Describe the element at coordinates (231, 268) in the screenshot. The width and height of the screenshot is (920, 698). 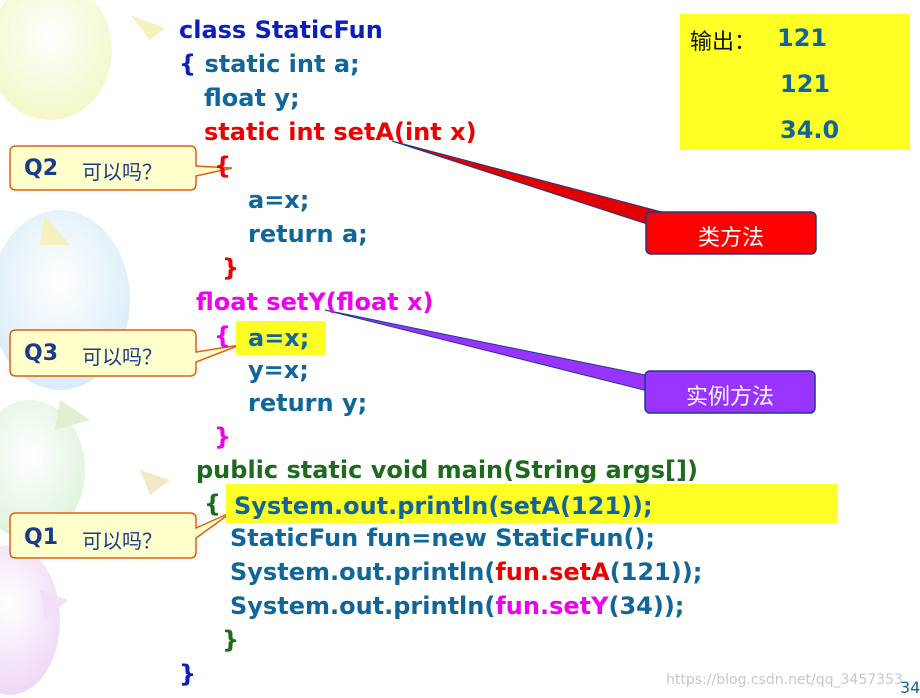
I see `code-setA-close: }` at that location.